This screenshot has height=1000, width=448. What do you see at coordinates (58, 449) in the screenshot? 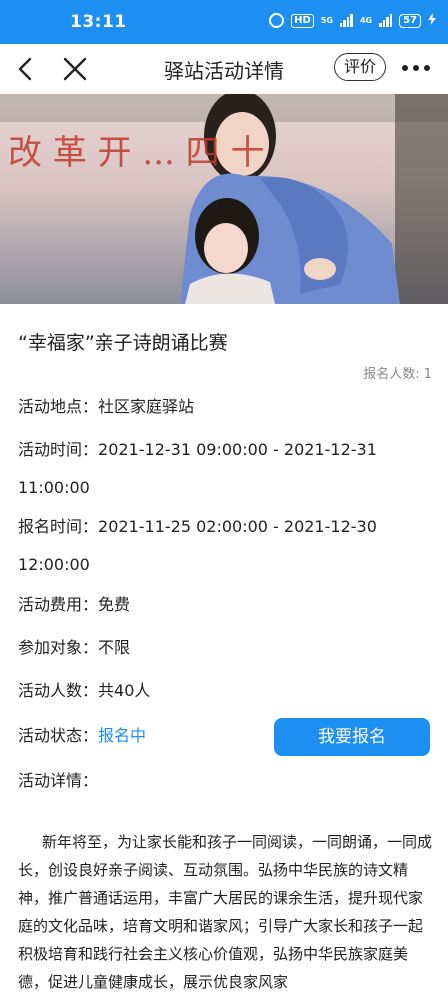
I see `time-label: 活动时间：` at bounding box center [58, 449].